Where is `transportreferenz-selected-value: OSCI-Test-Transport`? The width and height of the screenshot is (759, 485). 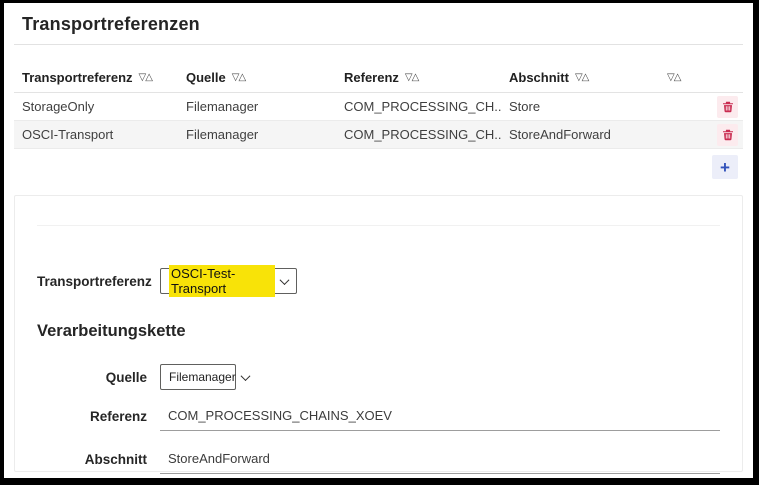 transportreferenz-selected-value: OSCI-Test-Transport is located at coordinates (222, 281).